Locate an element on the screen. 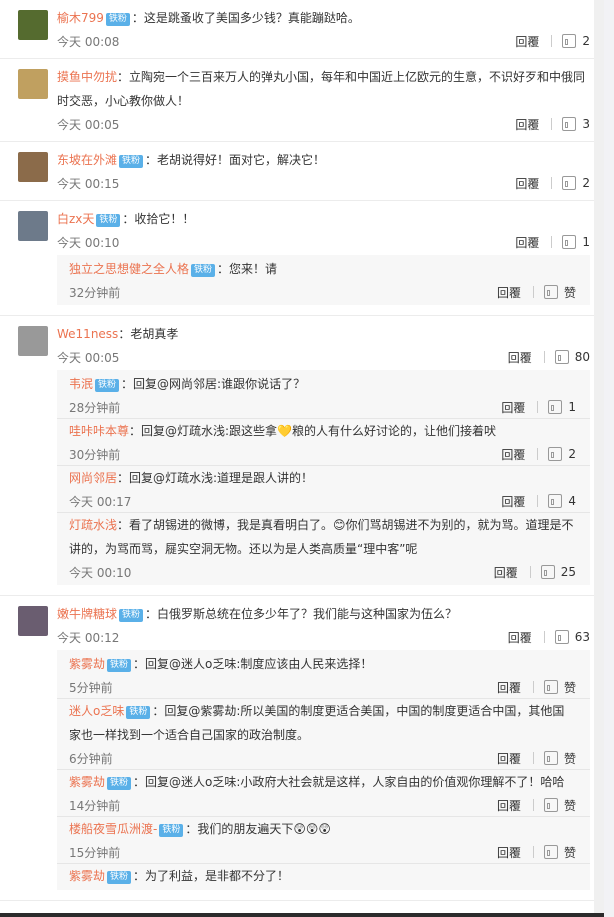 Image resolution: width=614 pixels, height=917 pixels. reply-meta: 5分钟前 回覆 赞 is located at coordinates (322, 687).